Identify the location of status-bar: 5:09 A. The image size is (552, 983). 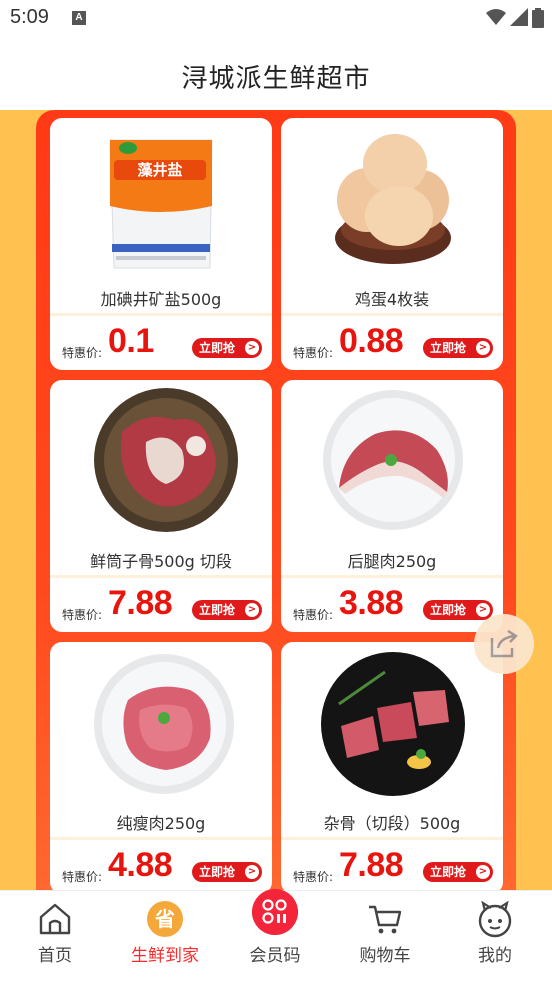
(276, 18).